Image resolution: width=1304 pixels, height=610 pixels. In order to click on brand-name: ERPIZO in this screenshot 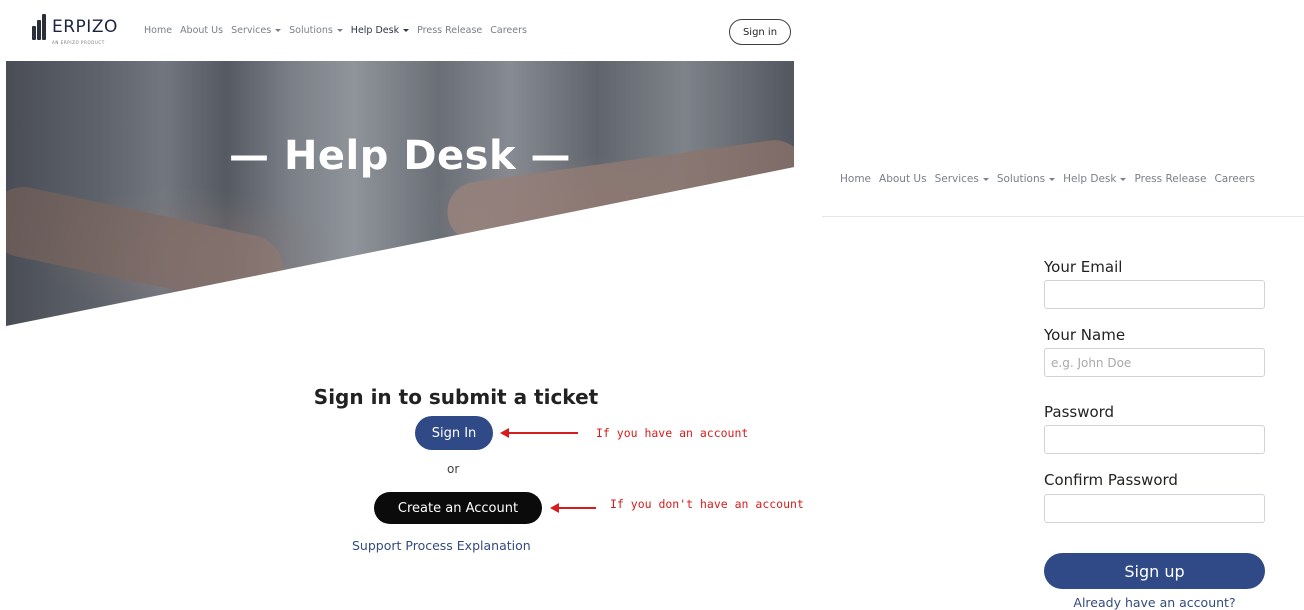, I will do `click(85, 27)`.